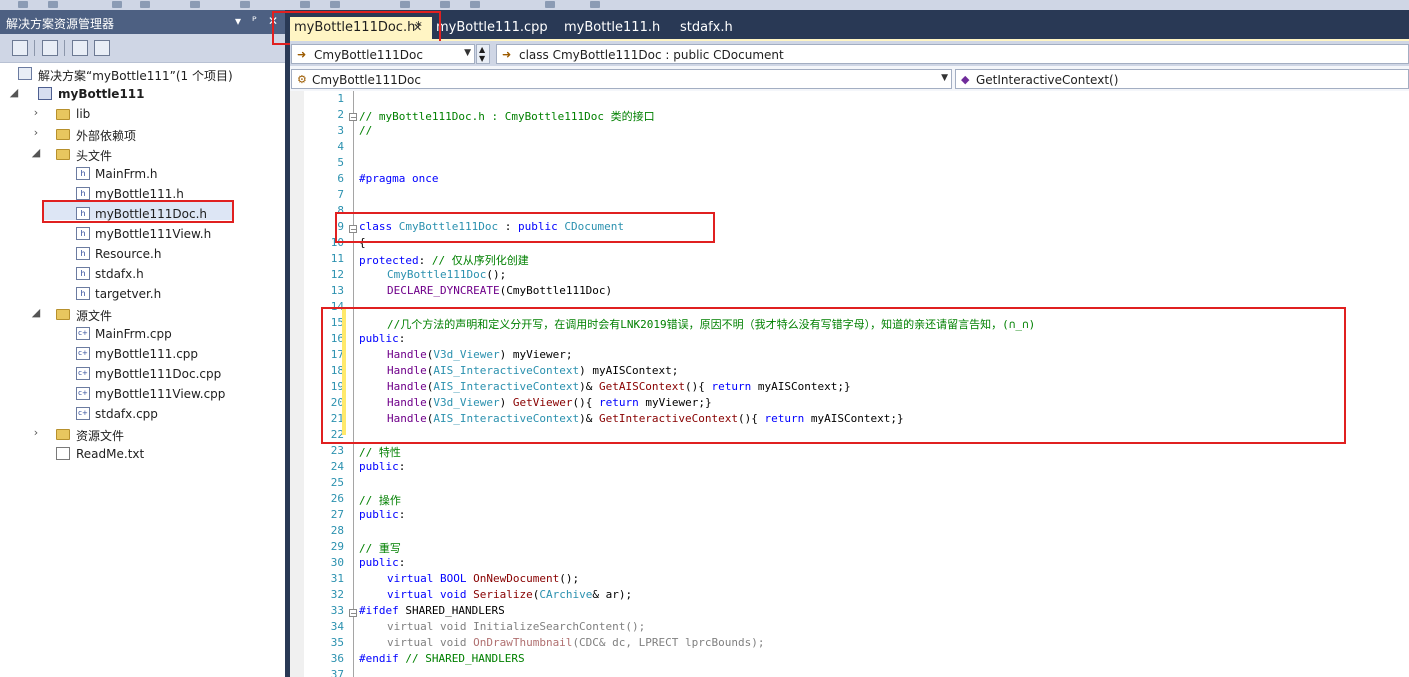  What do you see at coordinates (389, 260) in the screenshot?
I see `keyword: protected` at bounding box center [389, 260].